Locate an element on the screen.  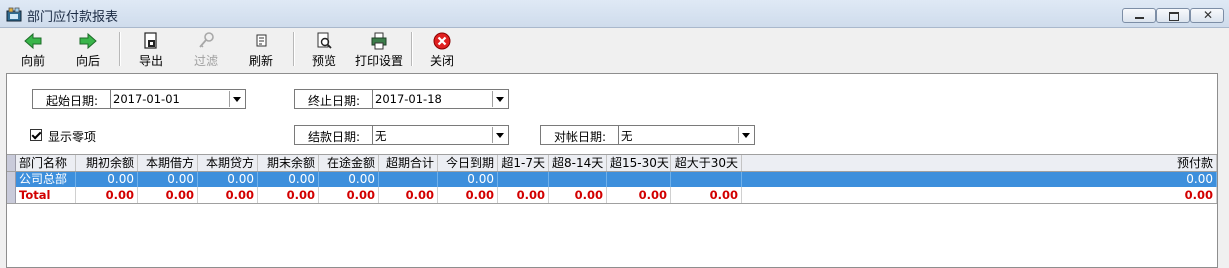
settle-date-select: 无 is located at coordinates (440, 135).